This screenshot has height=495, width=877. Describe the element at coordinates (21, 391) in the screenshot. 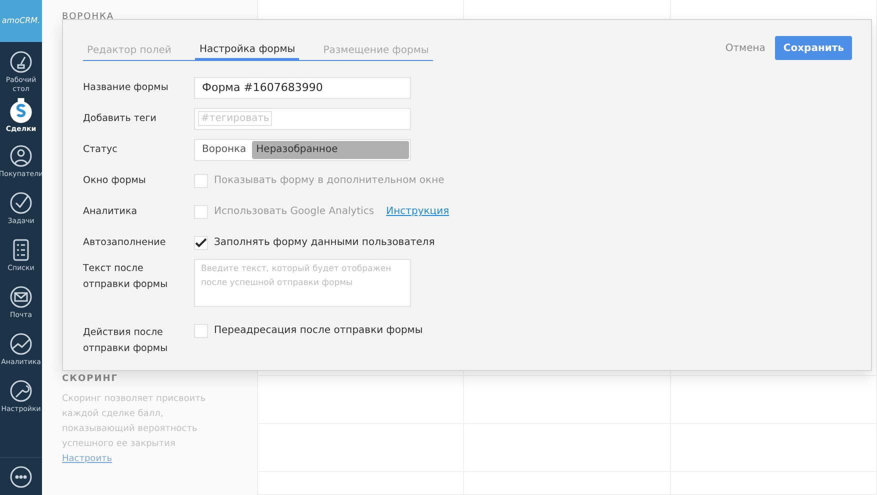

I see `wrench-icon` at that location.